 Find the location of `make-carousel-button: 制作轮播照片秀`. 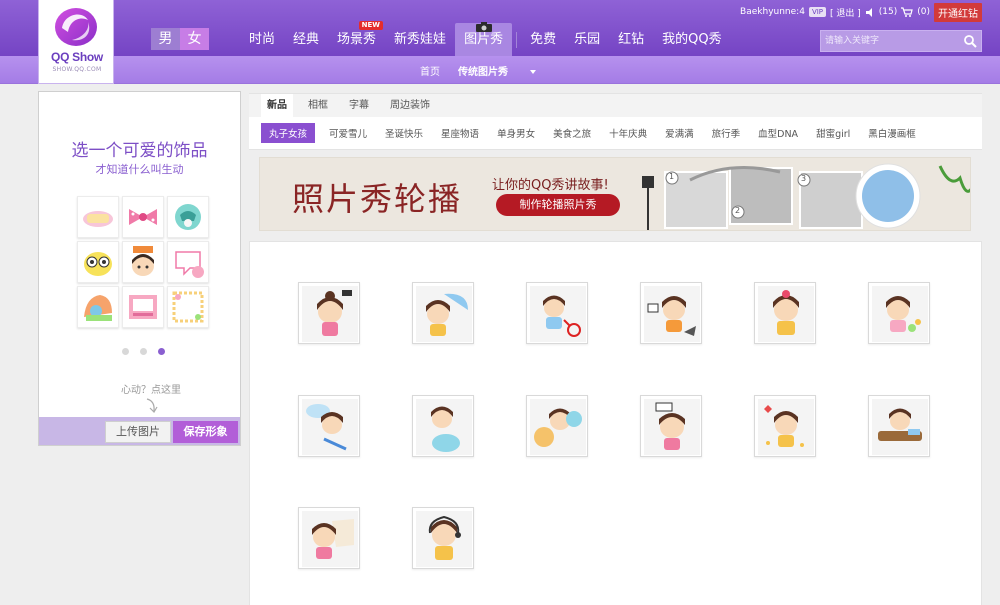

make-carousel-button: 制作轮播照片秀 is located at coordinates (558, 205).